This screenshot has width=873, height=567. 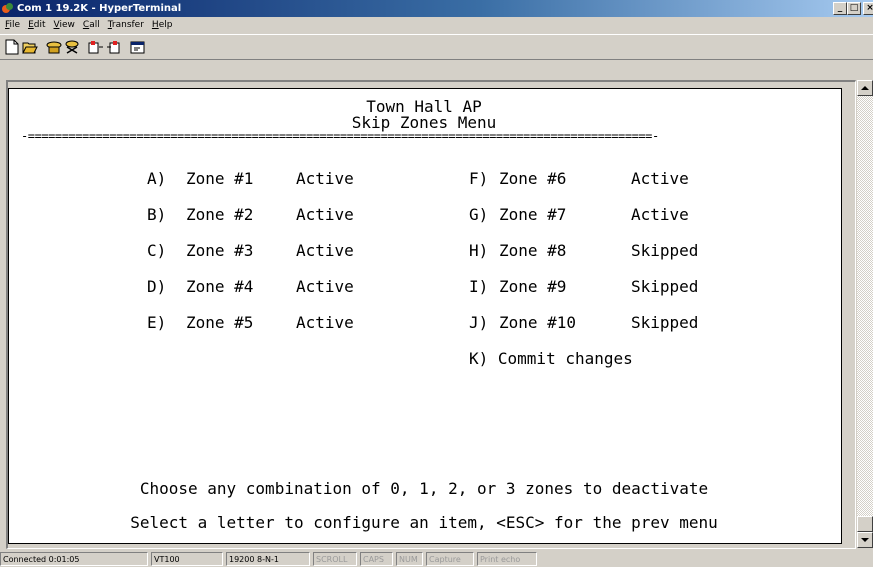 What do you see at coordinates (155, 25) in the screenshot?
I see `menu-help-accel: H` at bounding box center [155, 25].